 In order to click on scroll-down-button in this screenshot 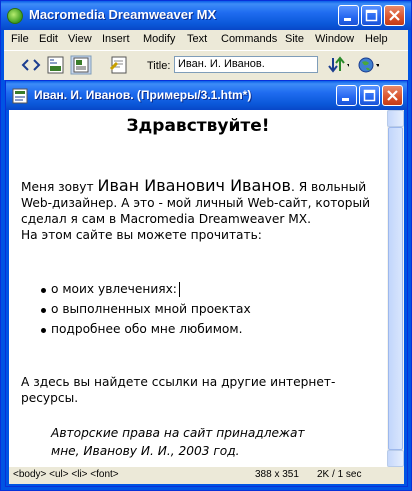, I will do `click(395, 458)`.